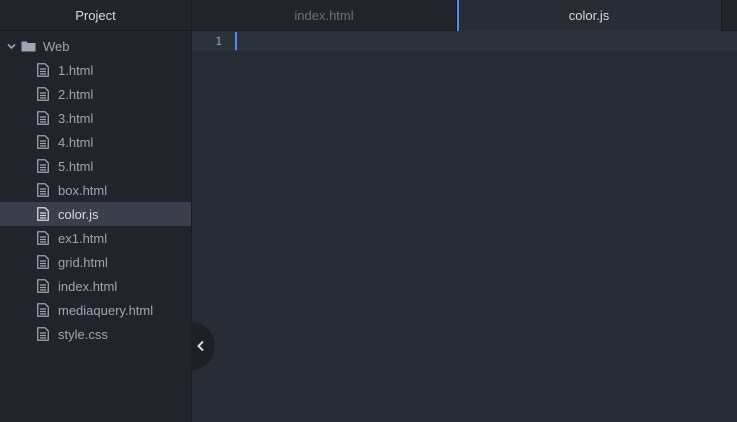 This screenshot has width=737, height=422. What do you see at coordinates (464, 41) in the screenshot?
I see `cursor-line: 1` at bounding box center [464, 41].